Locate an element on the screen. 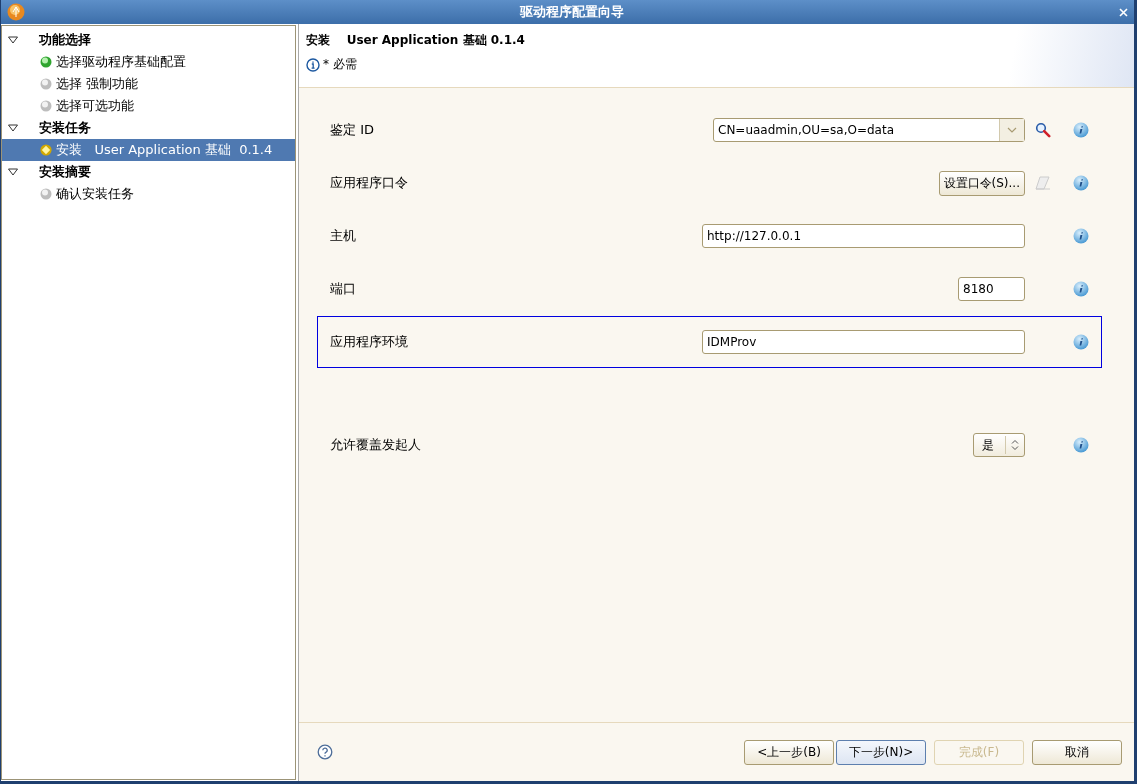 This screenshot has width=1137, height=784. tree-item: 选择驱动程序基础配置 is located at coordinates (148, 62).